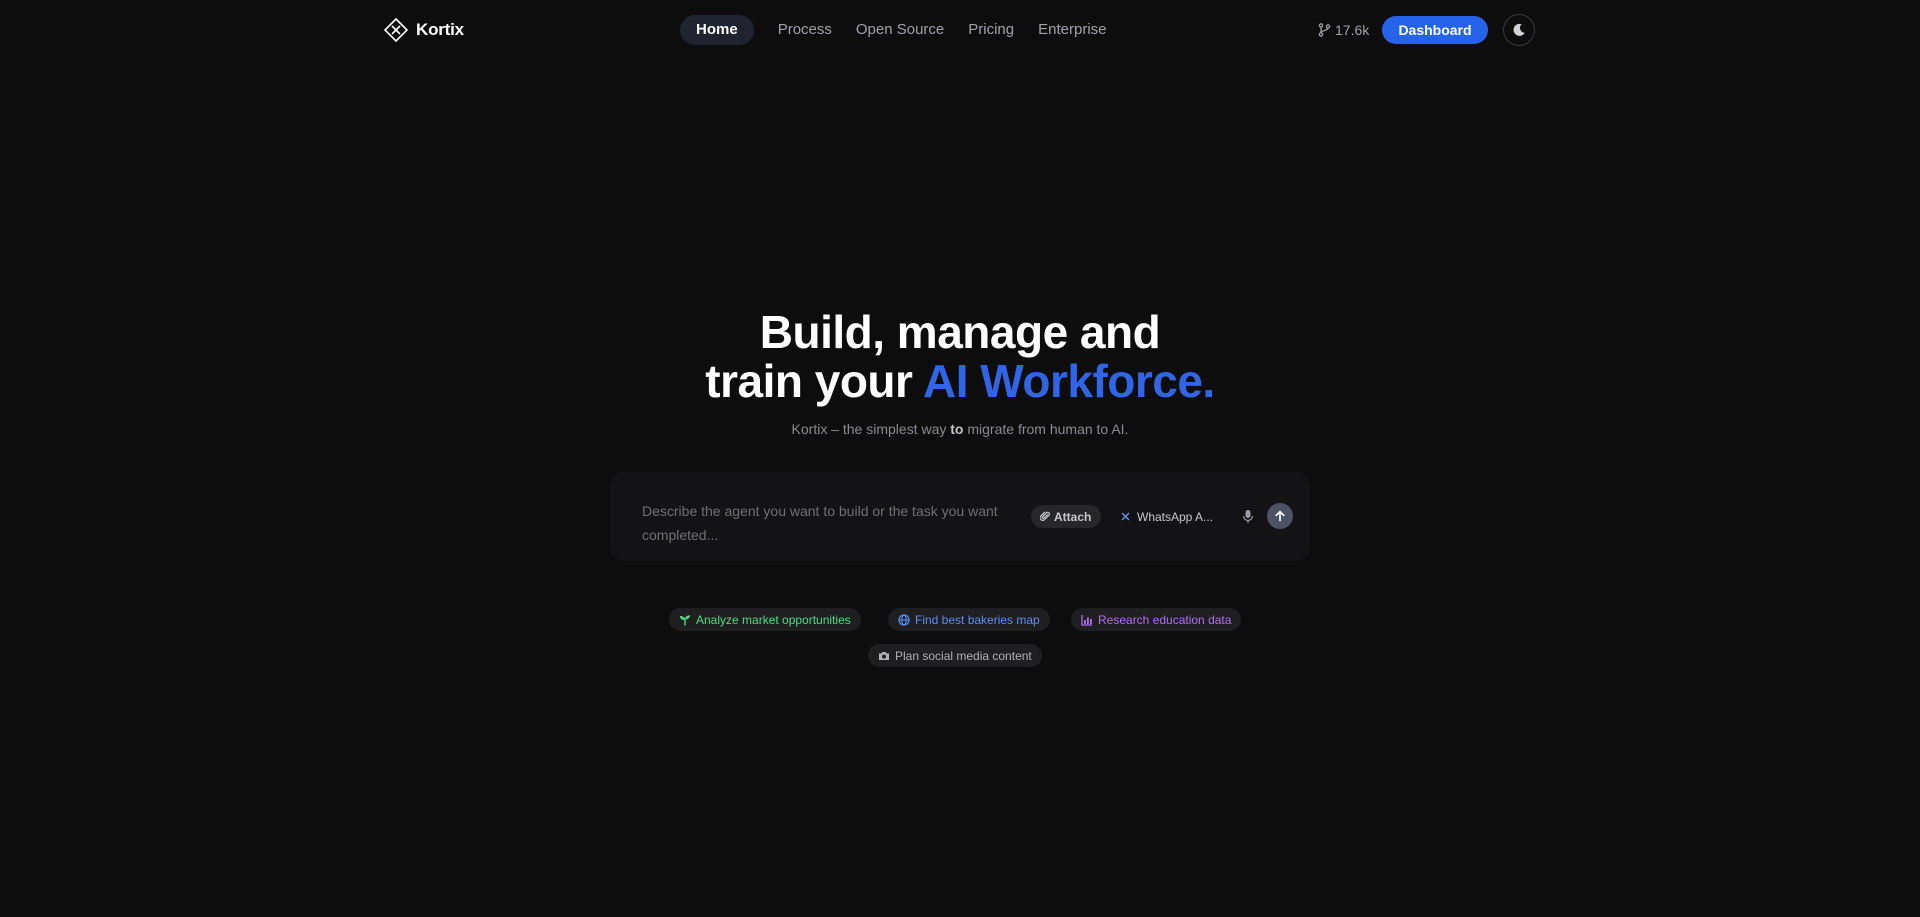  What do you see at coordinates (1086, 620) in the screenshot?
I see `bar-chart-icon` at bounding box center [1086, 620].